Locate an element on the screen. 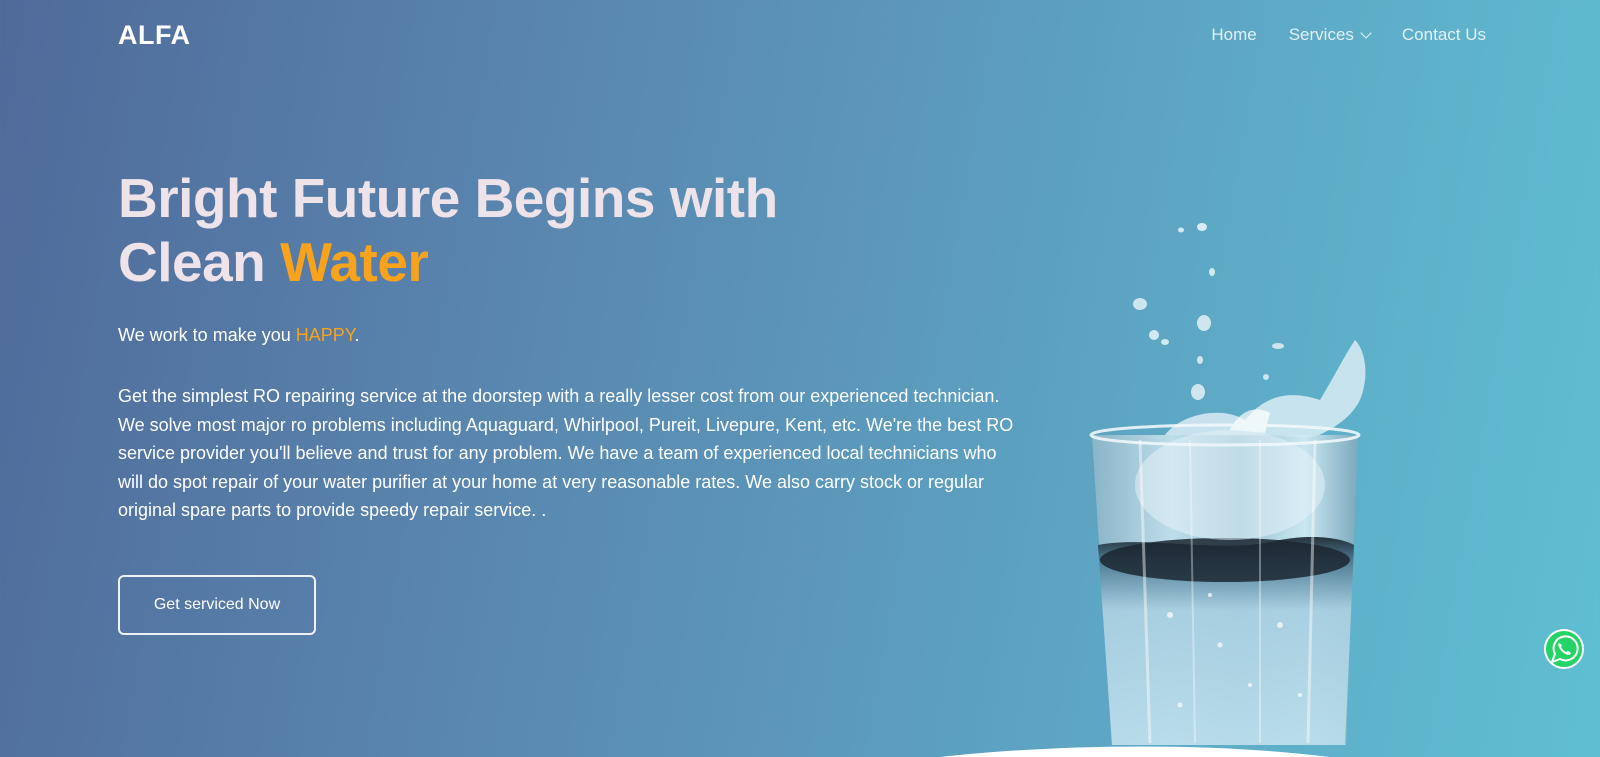  nav-contact-label: Contact Us is located at coordinates (1443, 34).